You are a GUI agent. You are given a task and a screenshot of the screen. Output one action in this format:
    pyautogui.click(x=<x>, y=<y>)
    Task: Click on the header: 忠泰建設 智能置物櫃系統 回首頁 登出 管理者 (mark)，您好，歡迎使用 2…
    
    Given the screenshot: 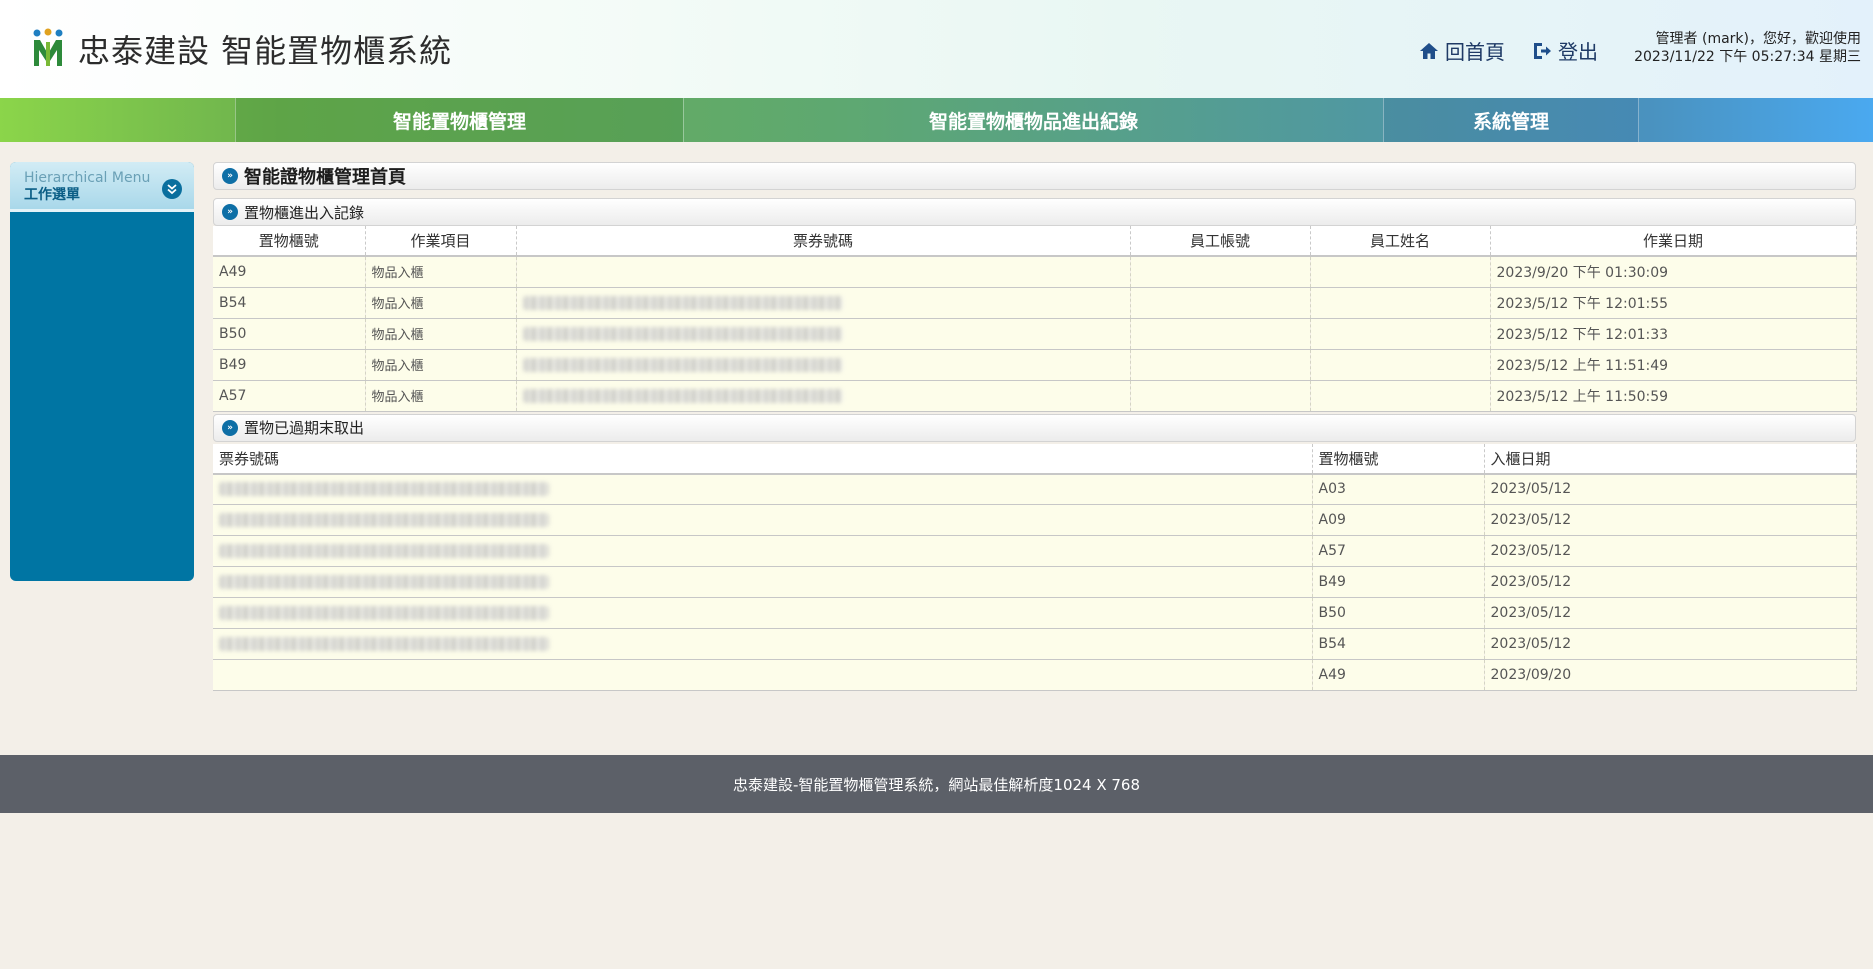 What is the action you would take?
    pyautogui.click(x=936, y=49)
    